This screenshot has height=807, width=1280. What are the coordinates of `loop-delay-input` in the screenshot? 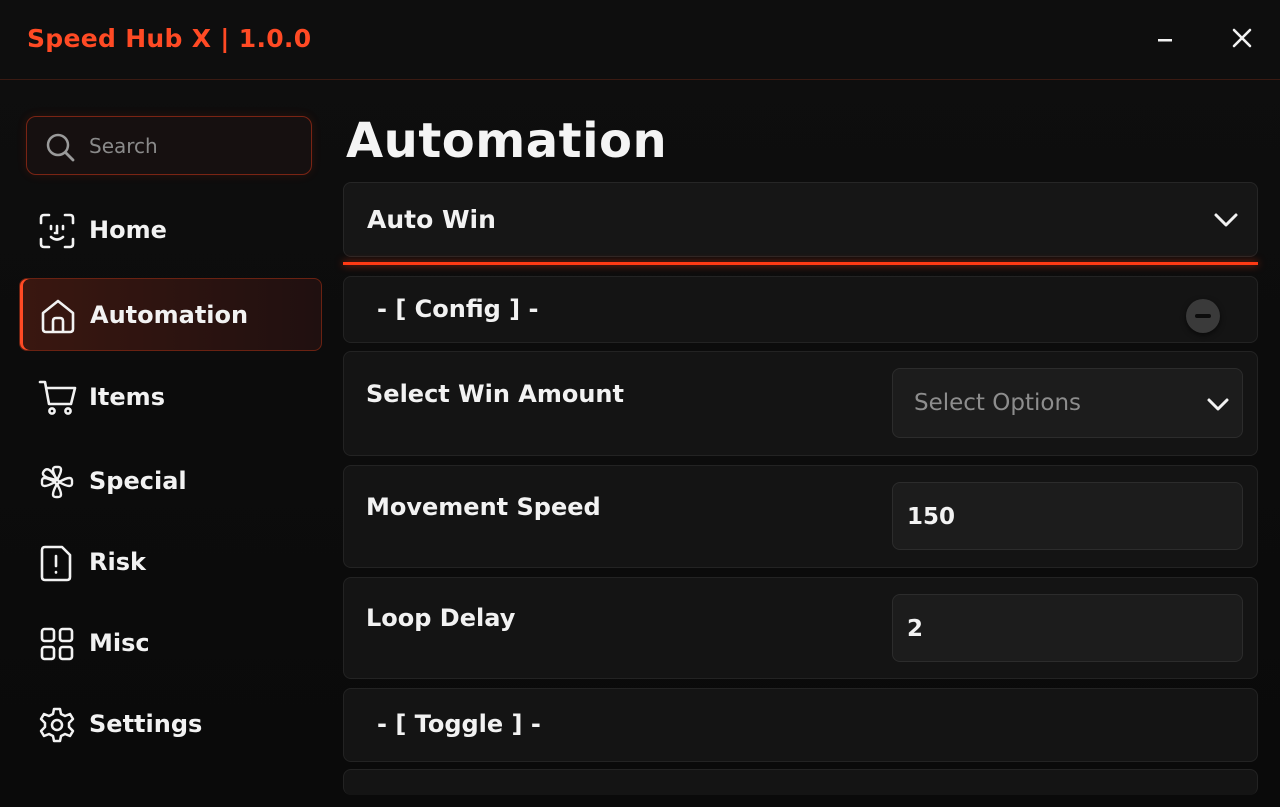 It's located at (1067, 629).